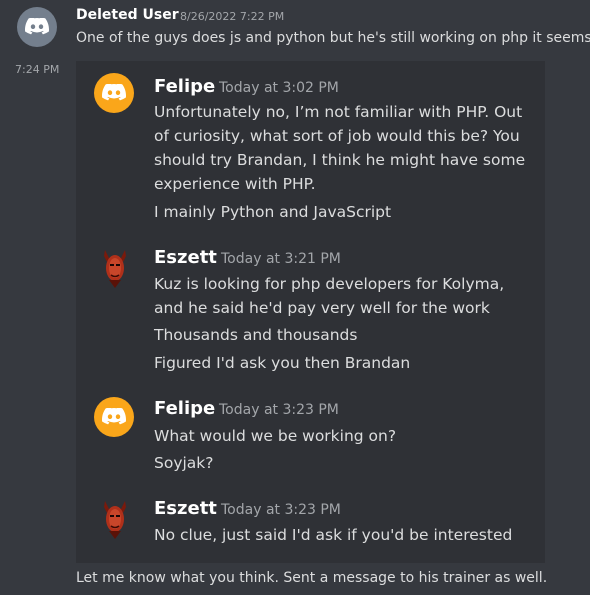 Image resolution: width=590 pixels, height=595 pixels. What do you see at coordinates (256, 335) in the screenshot?
I see `embedded-message-text: Thousands and thousands` at bounding box center [256, 335].